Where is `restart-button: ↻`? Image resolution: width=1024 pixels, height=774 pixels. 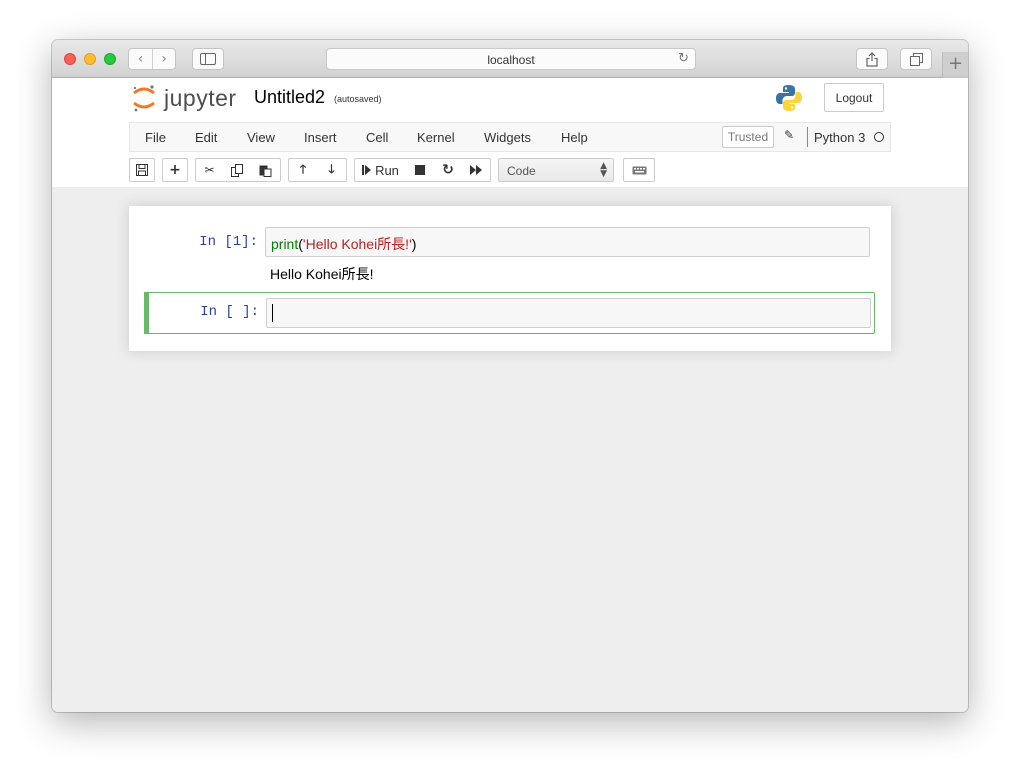
restart-button: ↻ is located at coordinates (448, 170).